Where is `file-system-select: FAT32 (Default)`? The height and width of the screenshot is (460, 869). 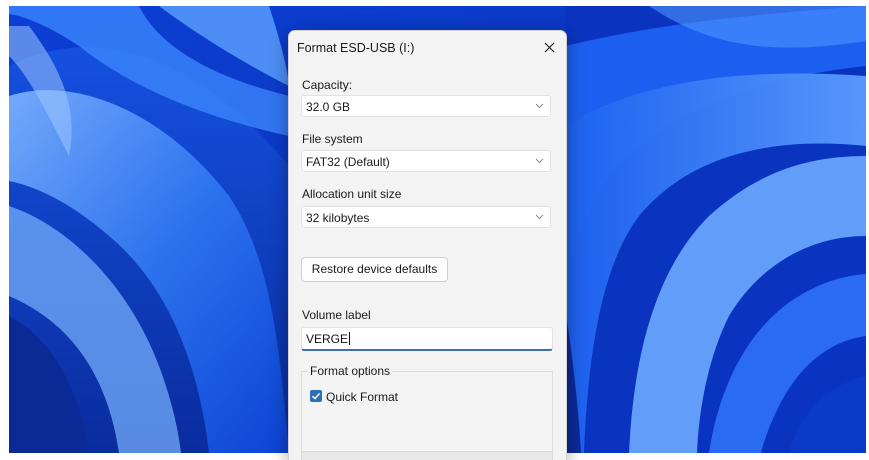
file-system-select: FAT32 (Default) is located at coordinates (426, 161).